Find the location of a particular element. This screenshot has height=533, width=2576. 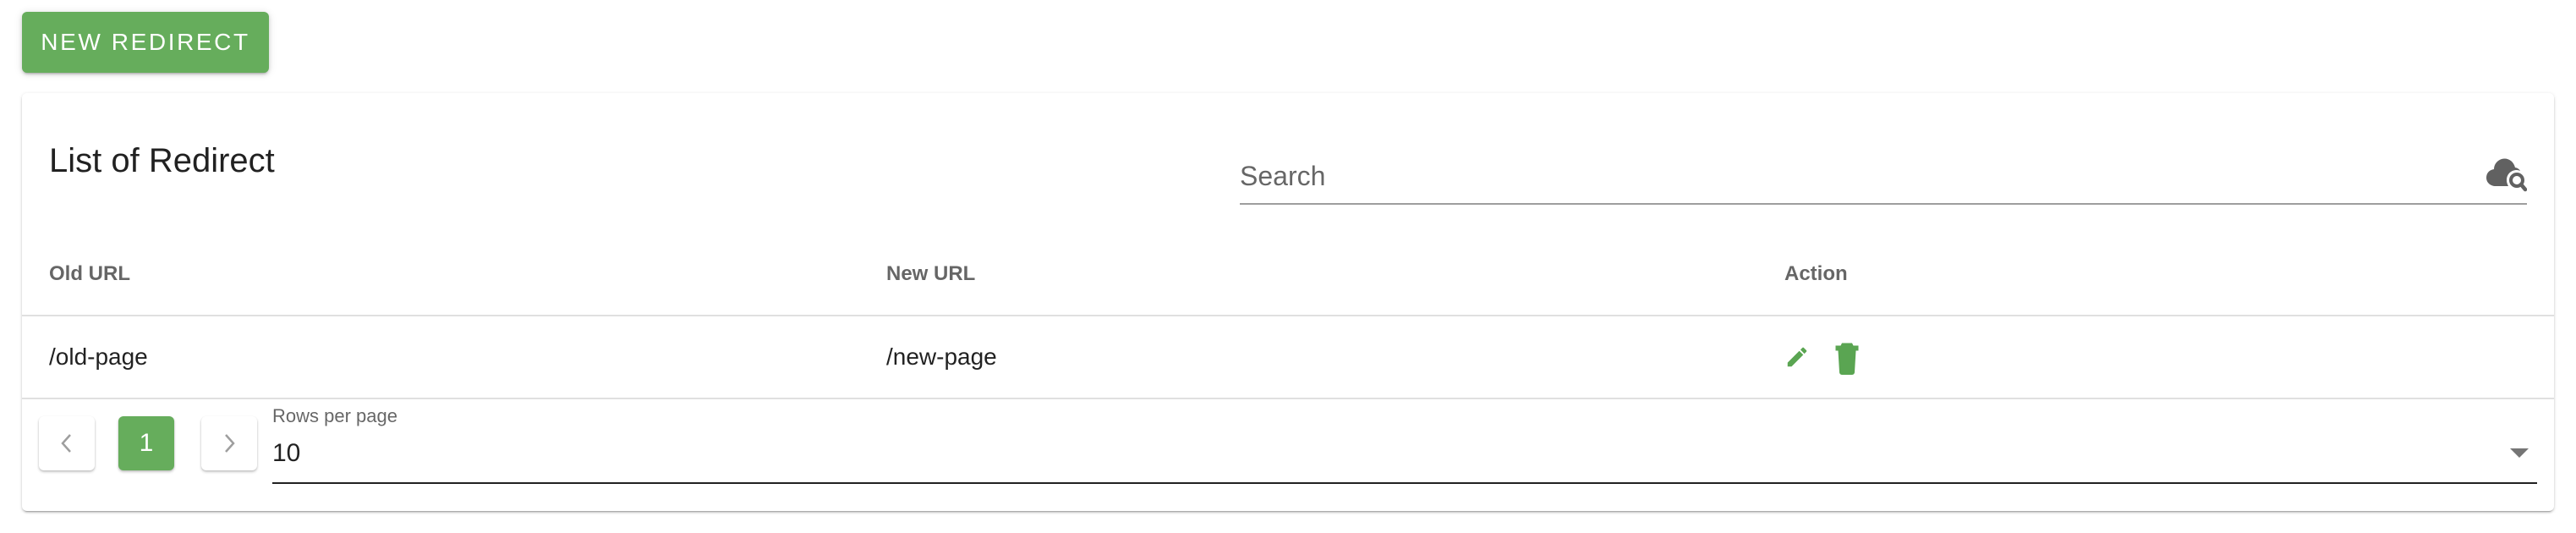

delete-icon is located at coordinates (1847, 357).